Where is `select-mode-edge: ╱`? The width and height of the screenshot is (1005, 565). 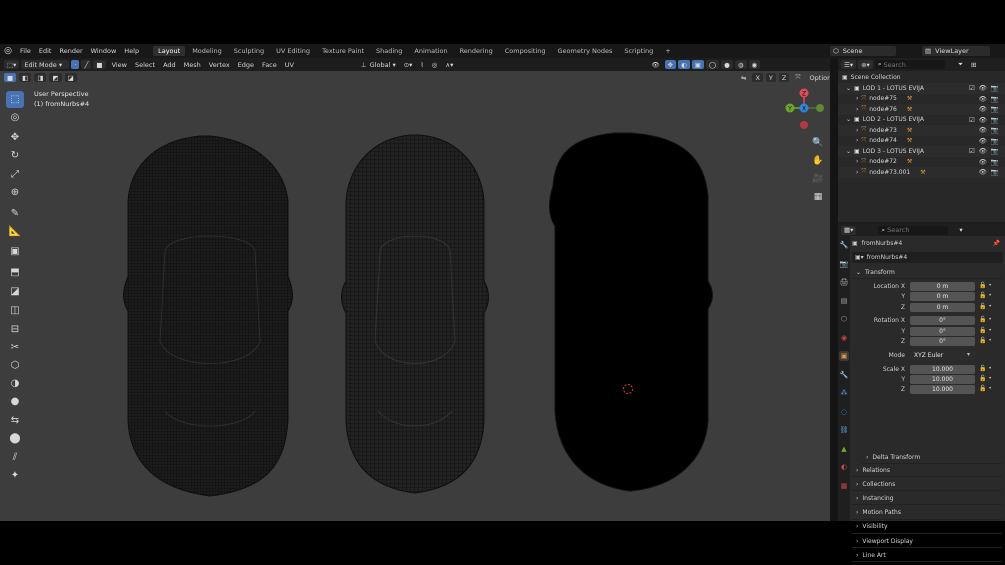
select-mode-edge: ╱ is located at coordinates (86, 64).